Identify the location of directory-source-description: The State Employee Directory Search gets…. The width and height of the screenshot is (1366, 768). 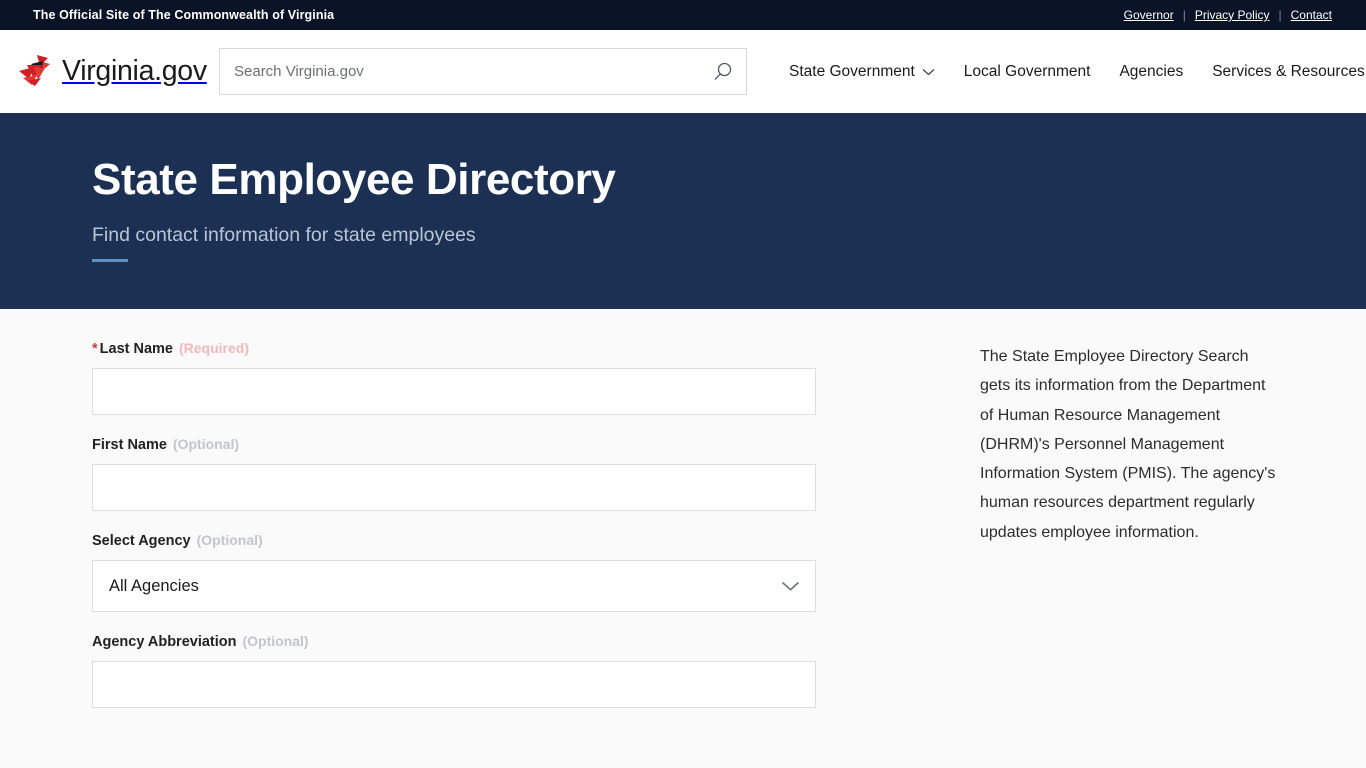
(1128, 444).